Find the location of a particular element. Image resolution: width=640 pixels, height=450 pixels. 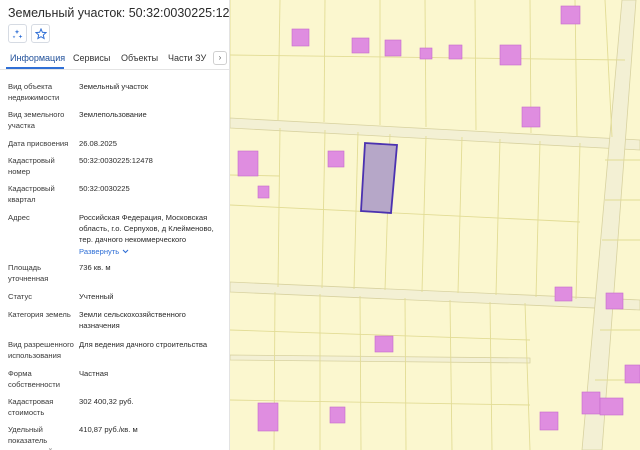

selected-parcel is located at coordinates (379, 178).